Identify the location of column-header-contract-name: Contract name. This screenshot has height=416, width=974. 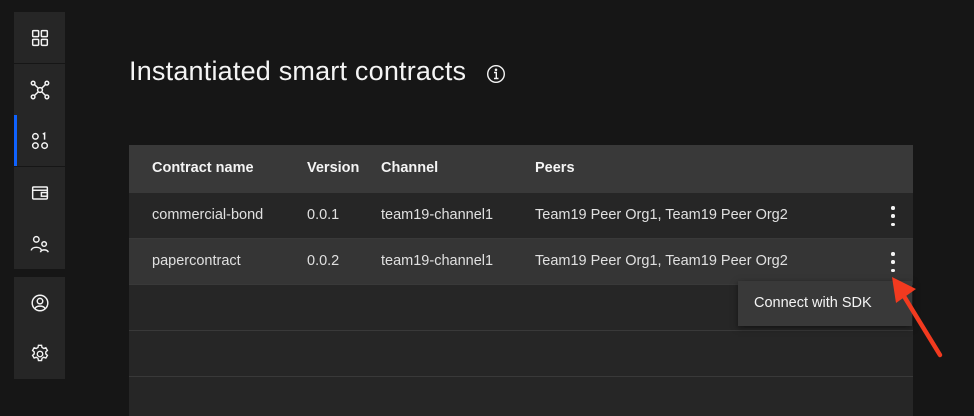
(203, 168).